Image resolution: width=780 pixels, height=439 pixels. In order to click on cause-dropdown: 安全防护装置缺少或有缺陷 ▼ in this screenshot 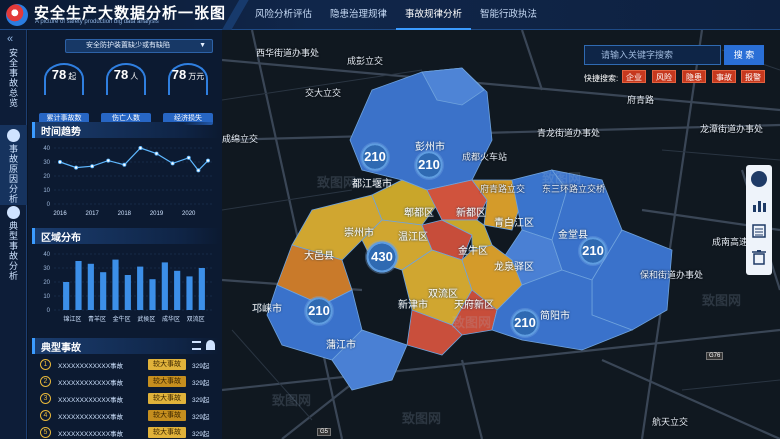, I will do `click(139, 46)`.